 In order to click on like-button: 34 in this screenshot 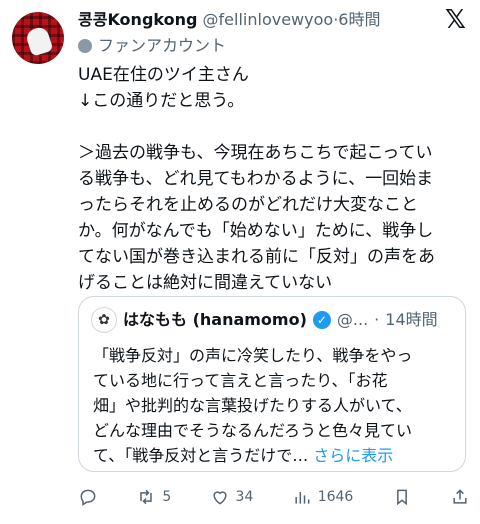, I will do `click(232, 497)`.